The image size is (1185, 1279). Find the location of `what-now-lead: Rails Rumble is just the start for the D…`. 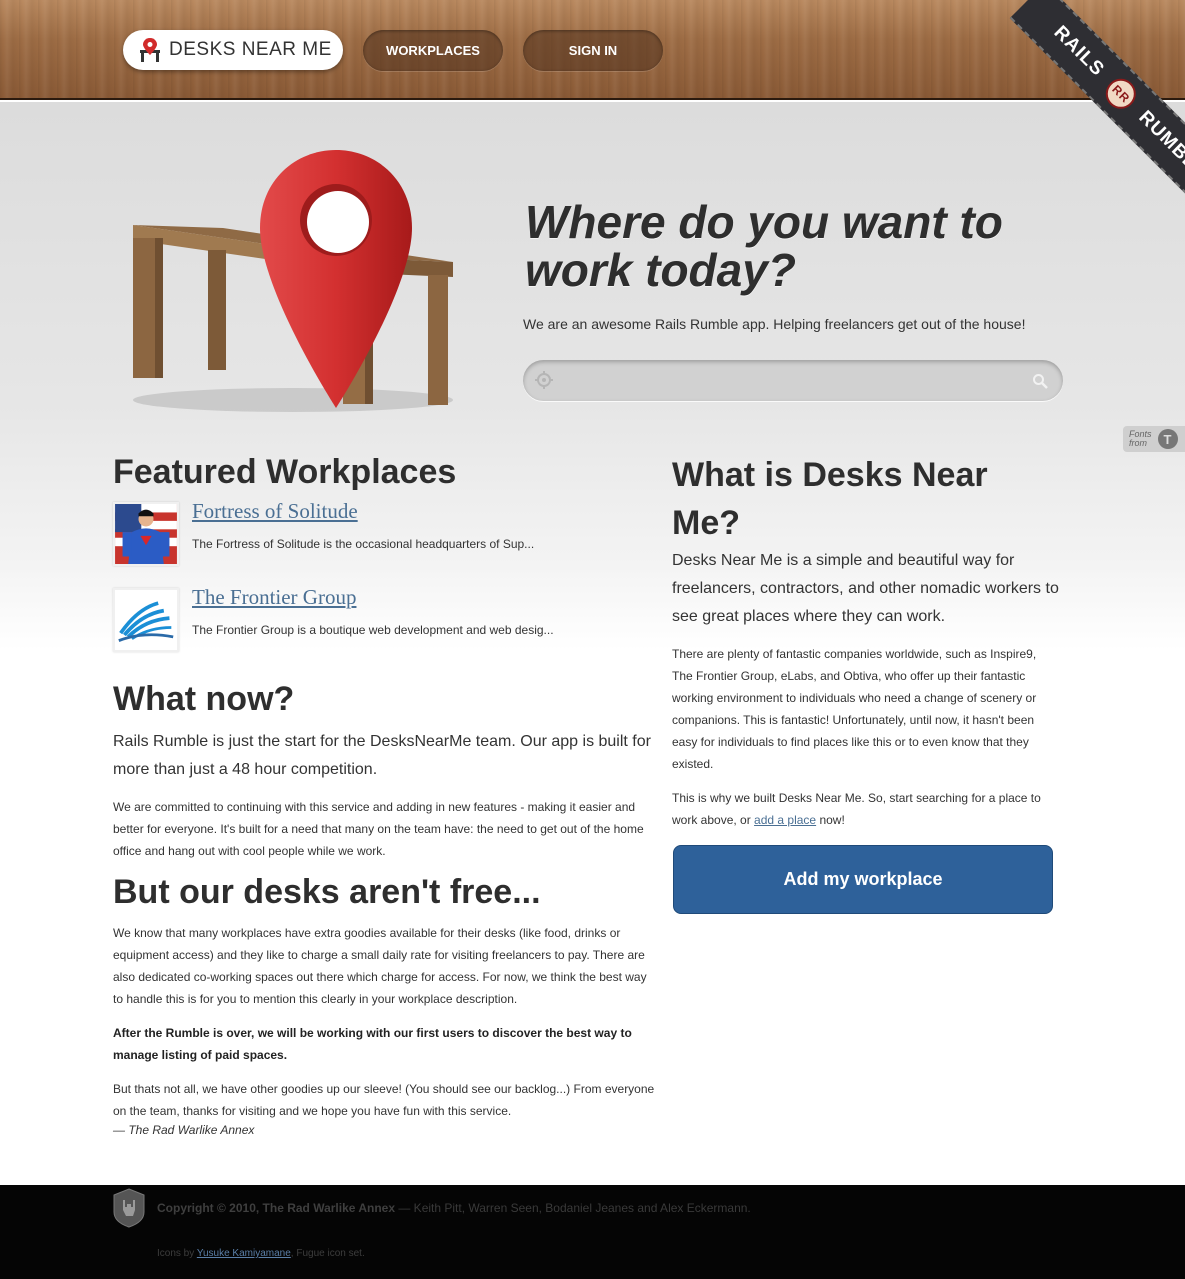

what-now-lead: Rails Rumble is just the start for the D… is located at coordinates (382, 755).